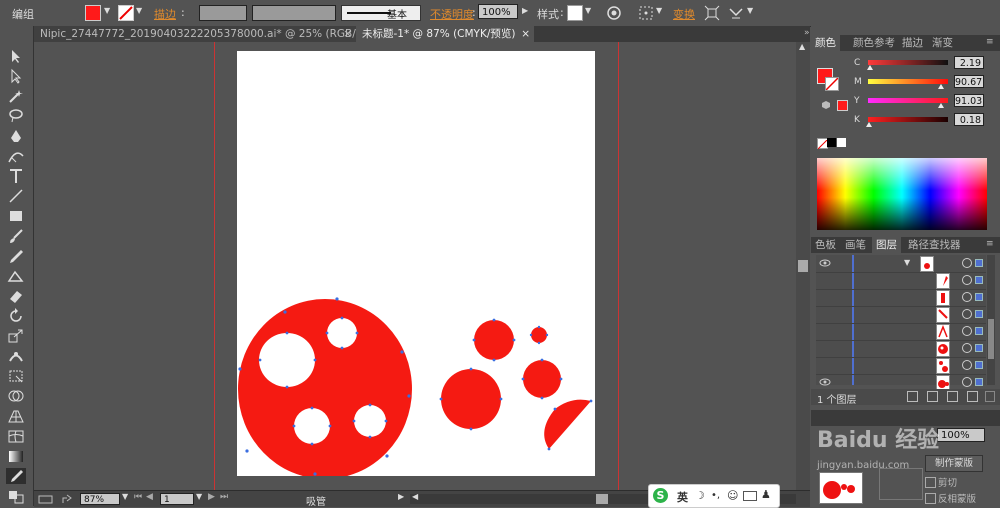 The width and height of the screenshot is (1000, 508). What do you see at coordinates (902, 194) in the screenshot?
I see `color-spectrum` at bounding box center [902, 194].